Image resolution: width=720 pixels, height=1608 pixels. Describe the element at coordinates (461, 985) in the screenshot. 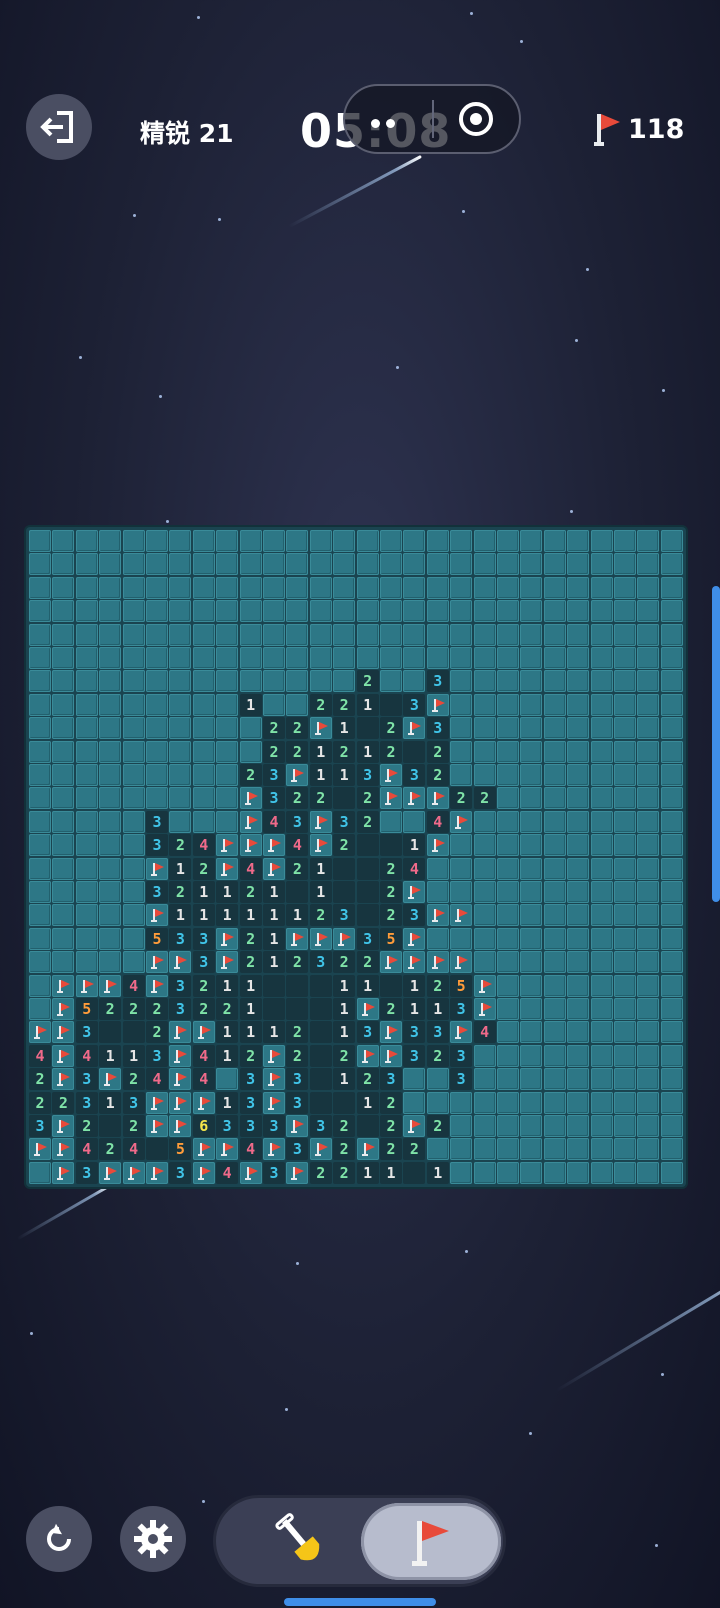

I see `cell-number: 5` at that location.